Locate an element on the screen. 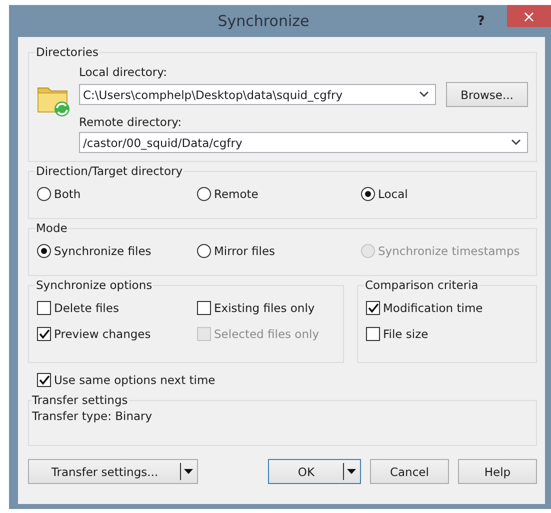 Image resolution: width=551 pixels, height=513 pixels. radio-button: Synchronize files is located at coordinates (117, 251).